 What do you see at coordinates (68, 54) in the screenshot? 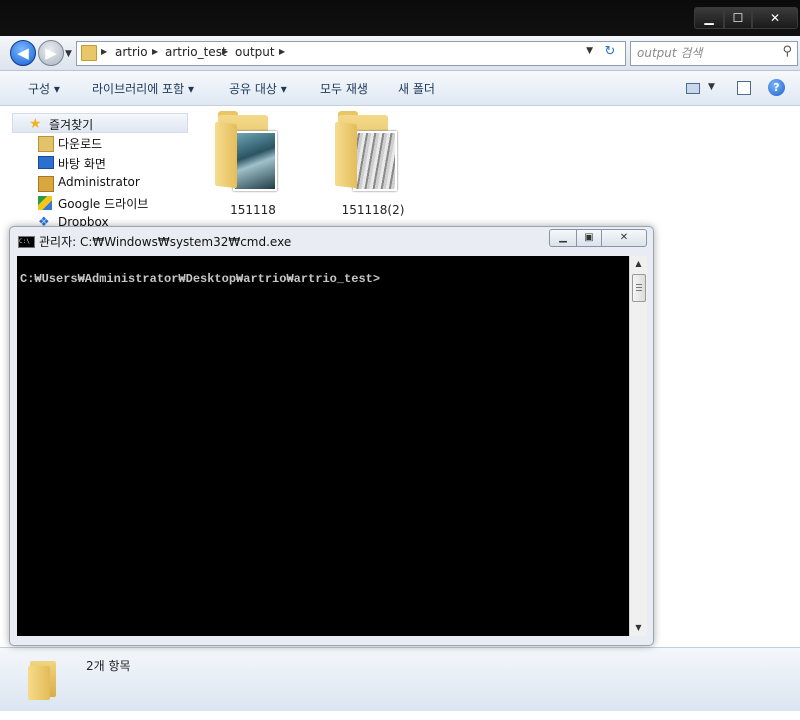
I see `recent-pages-dropdown-icon: ▼` at bounding box center [68, 54].